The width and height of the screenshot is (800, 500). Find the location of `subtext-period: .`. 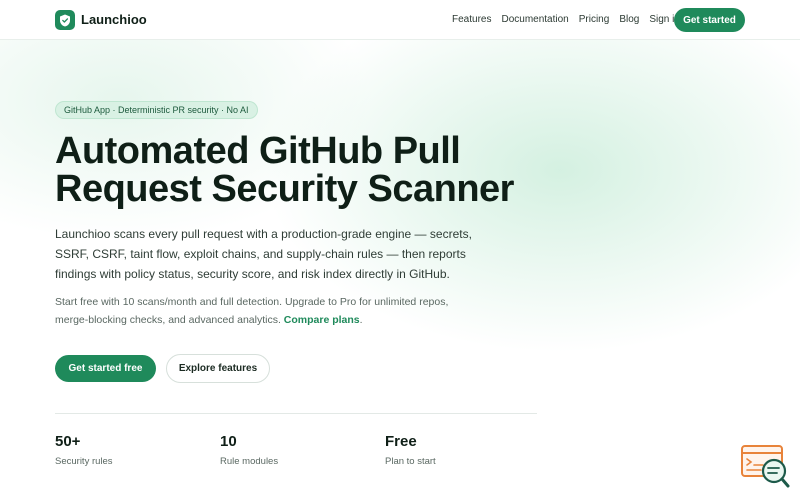

subtext-period: . is located at coordinates (361, 320).